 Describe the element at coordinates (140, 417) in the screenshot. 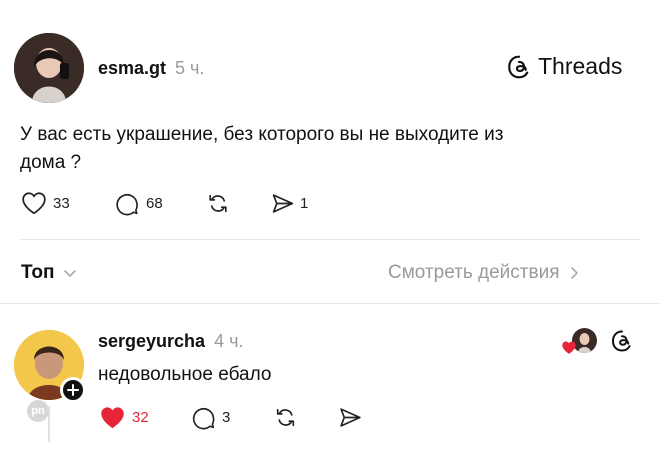

I see `reply-like-count: 32` at that location.